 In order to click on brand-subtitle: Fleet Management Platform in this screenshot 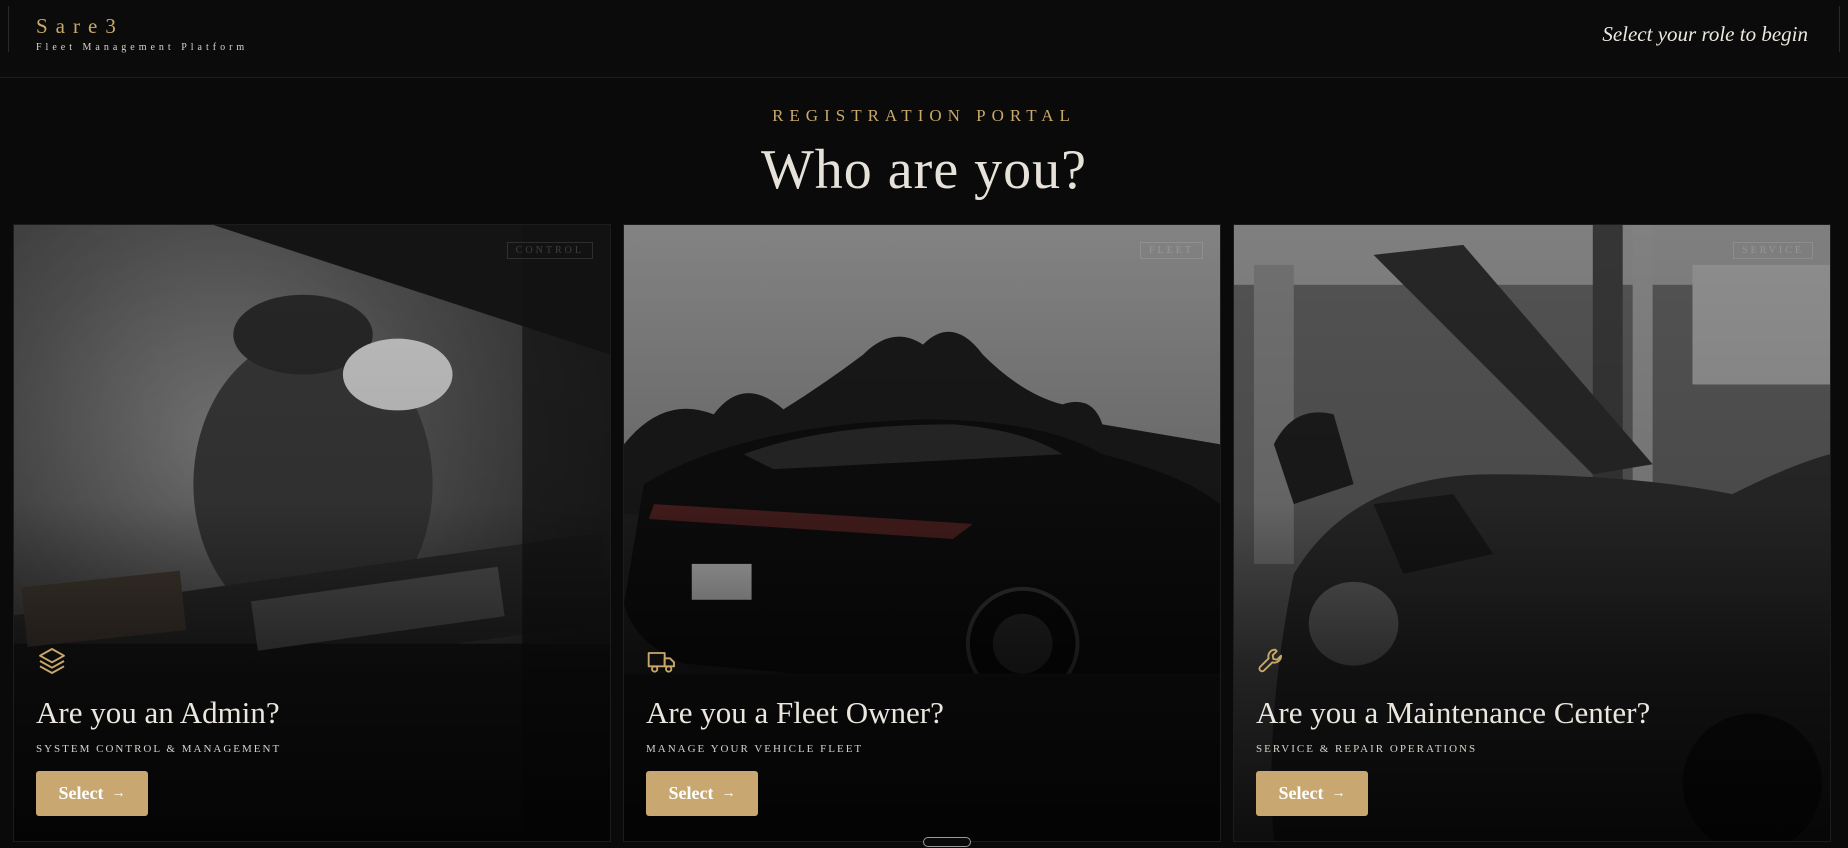, I will do `click(142, 47)`.